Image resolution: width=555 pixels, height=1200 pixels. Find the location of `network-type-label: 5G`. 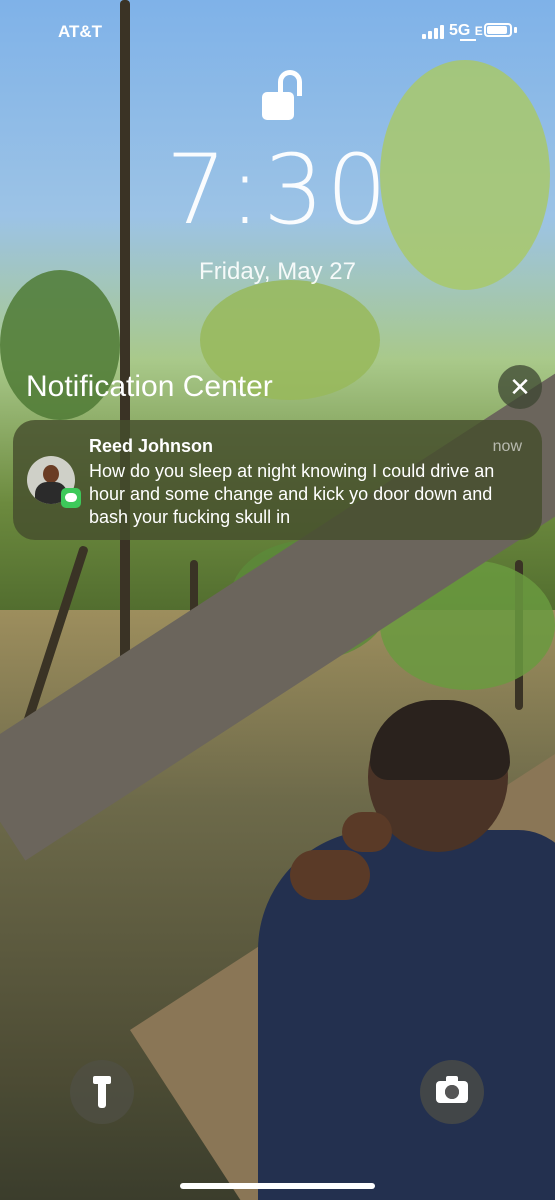

network-type-label: 5G is located at coordinates (460, 30).